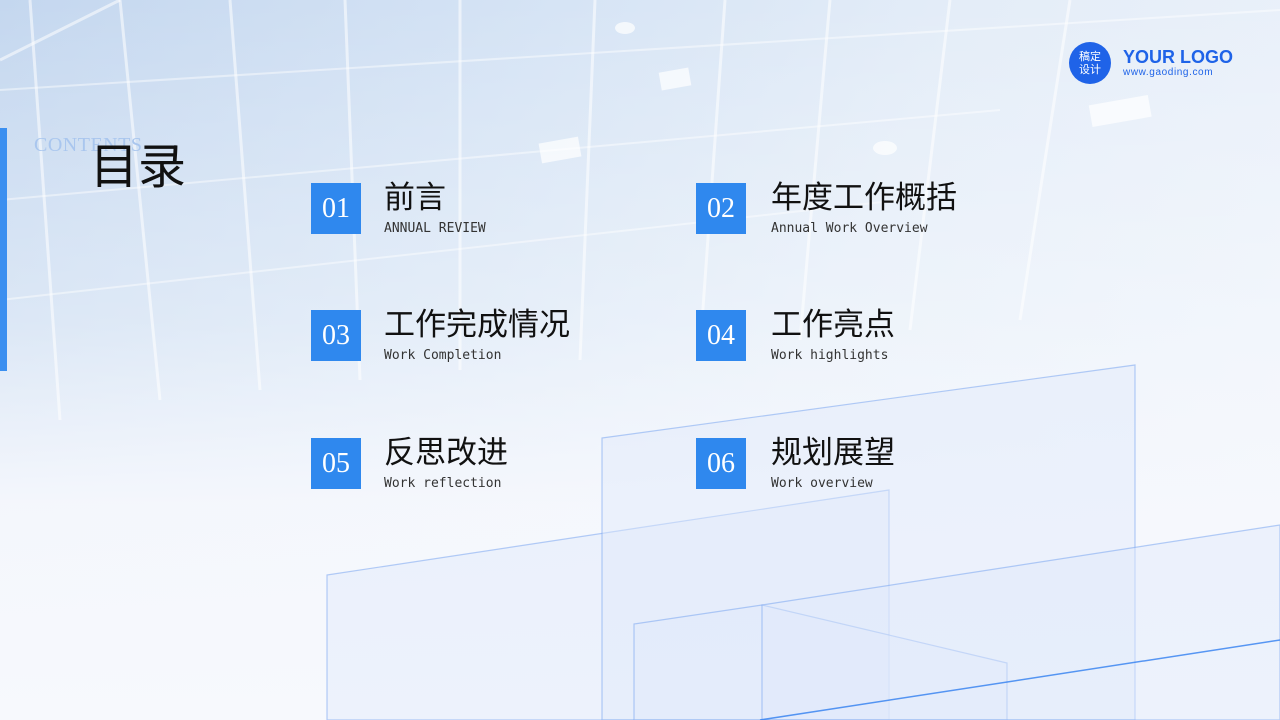 The height and width of the screenshot is (720, 1280). Describe the element at coordinates (336, 463) in the screenshot. I see `toc-item-number: 05` at that location.